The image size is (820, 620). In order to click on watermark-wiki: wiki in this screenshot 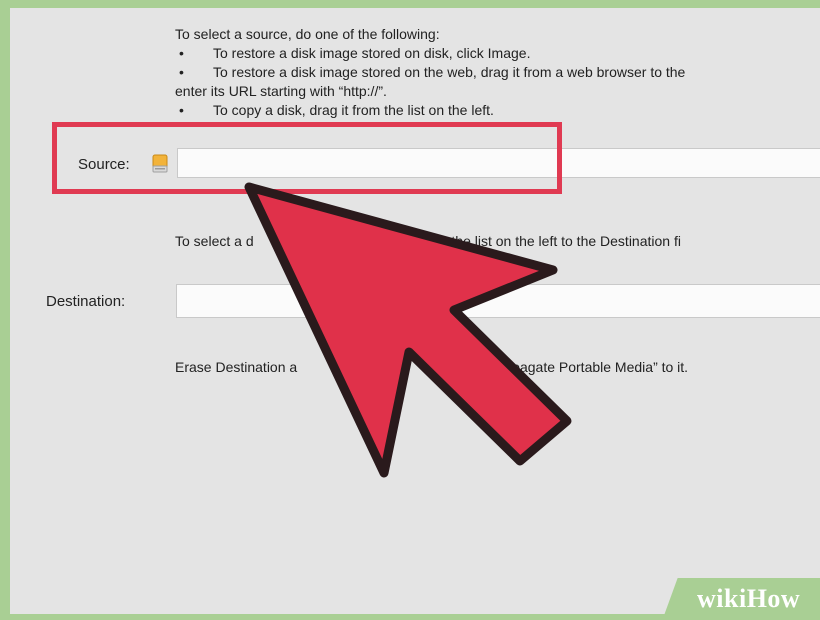, I will do `click(722, 598)`.